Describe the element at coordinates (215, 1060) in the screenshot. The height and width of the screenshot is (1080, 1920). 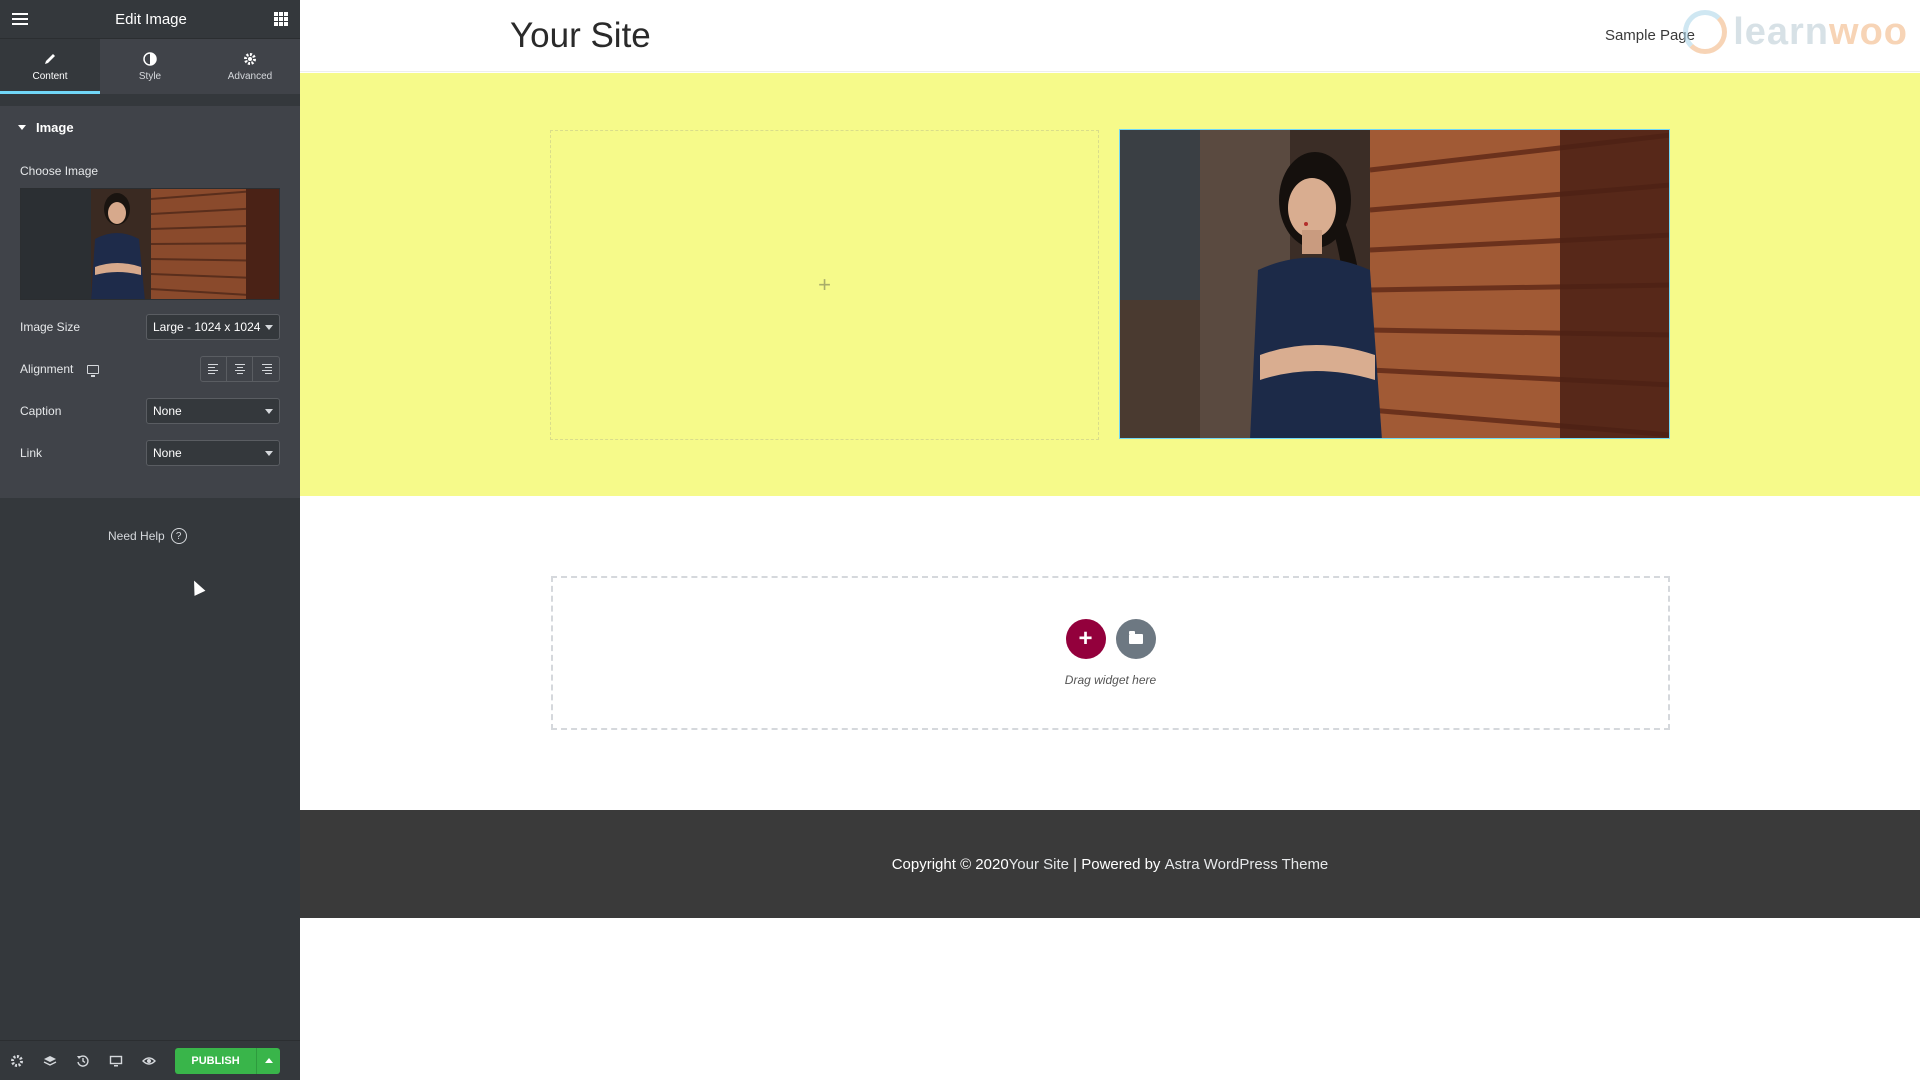
I see `publish-button: PUBLISH` at that location.